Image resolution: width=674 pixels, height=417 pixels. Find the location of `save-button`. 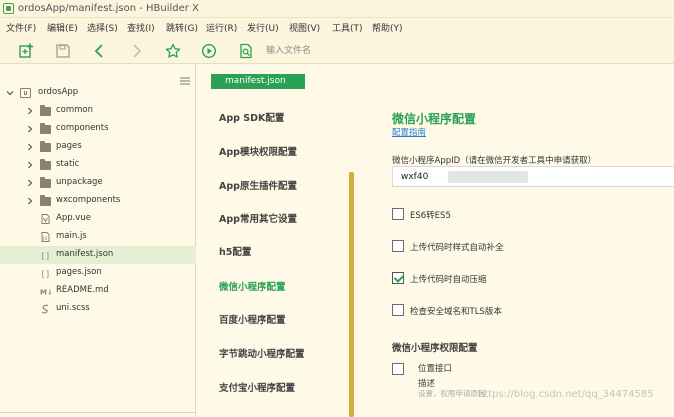

save-button is located at coordinates (63, 51).